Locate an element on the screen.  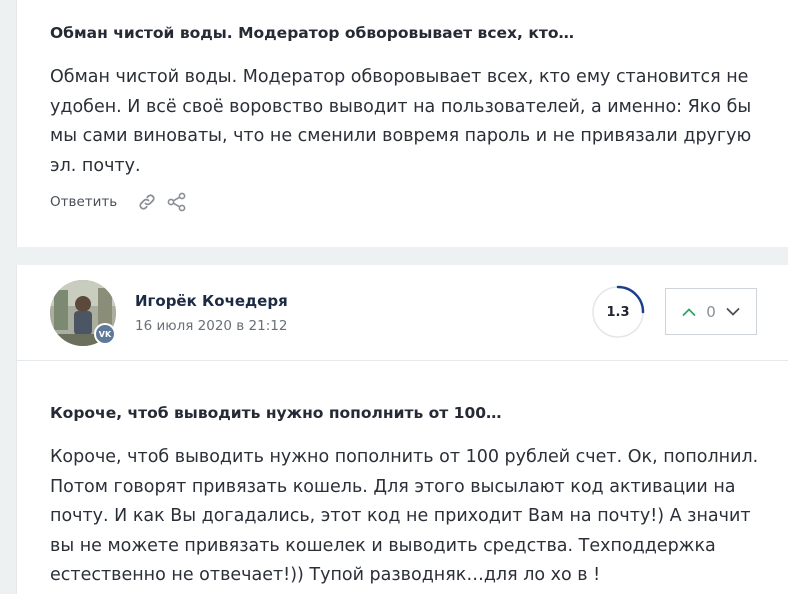
reply-button: Ответить is located at coordinates (83, 202).